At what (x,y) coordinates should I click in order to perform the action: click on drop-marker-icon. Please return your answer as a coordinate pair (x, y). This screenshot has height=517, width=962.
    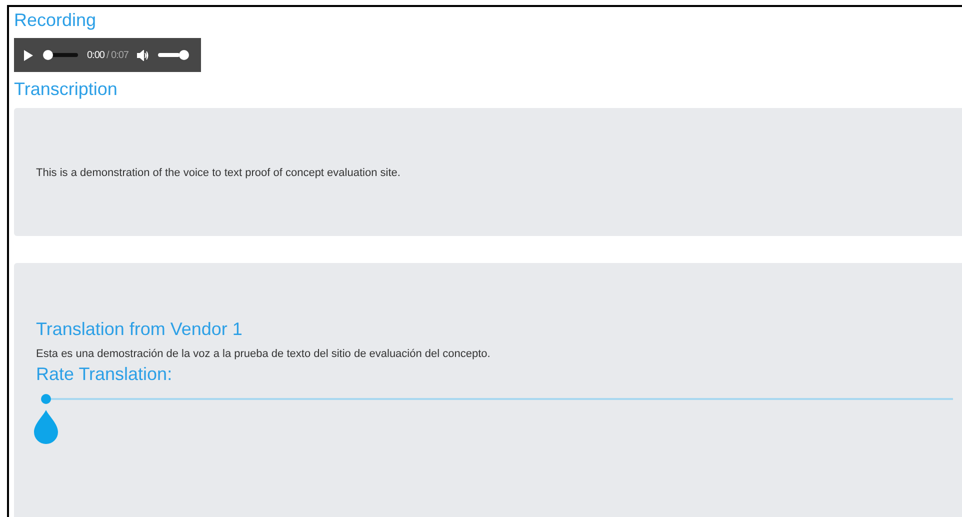
    Looking at the image, I should click on (46, 427).